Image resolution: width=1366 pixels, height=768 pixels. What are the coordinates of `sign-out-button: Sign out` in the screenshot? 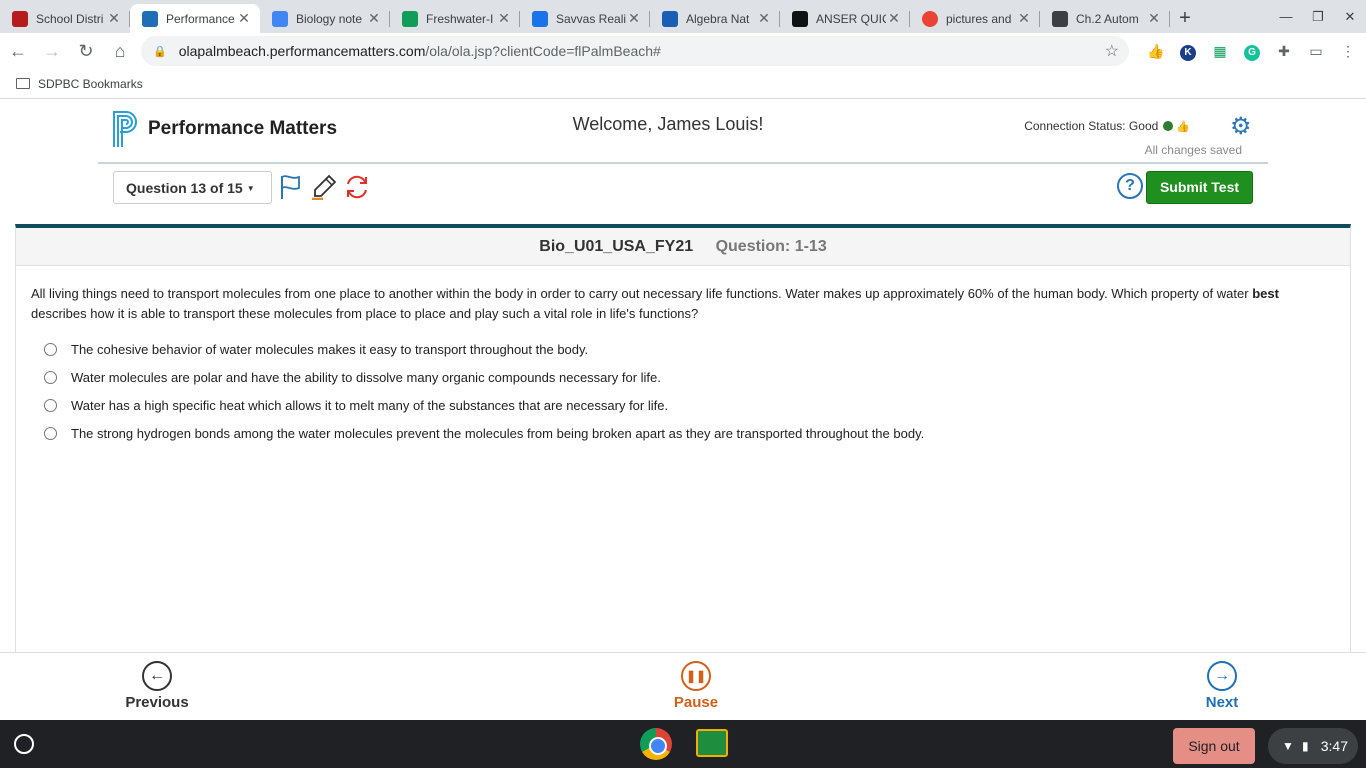 It's located at (1214, 746).